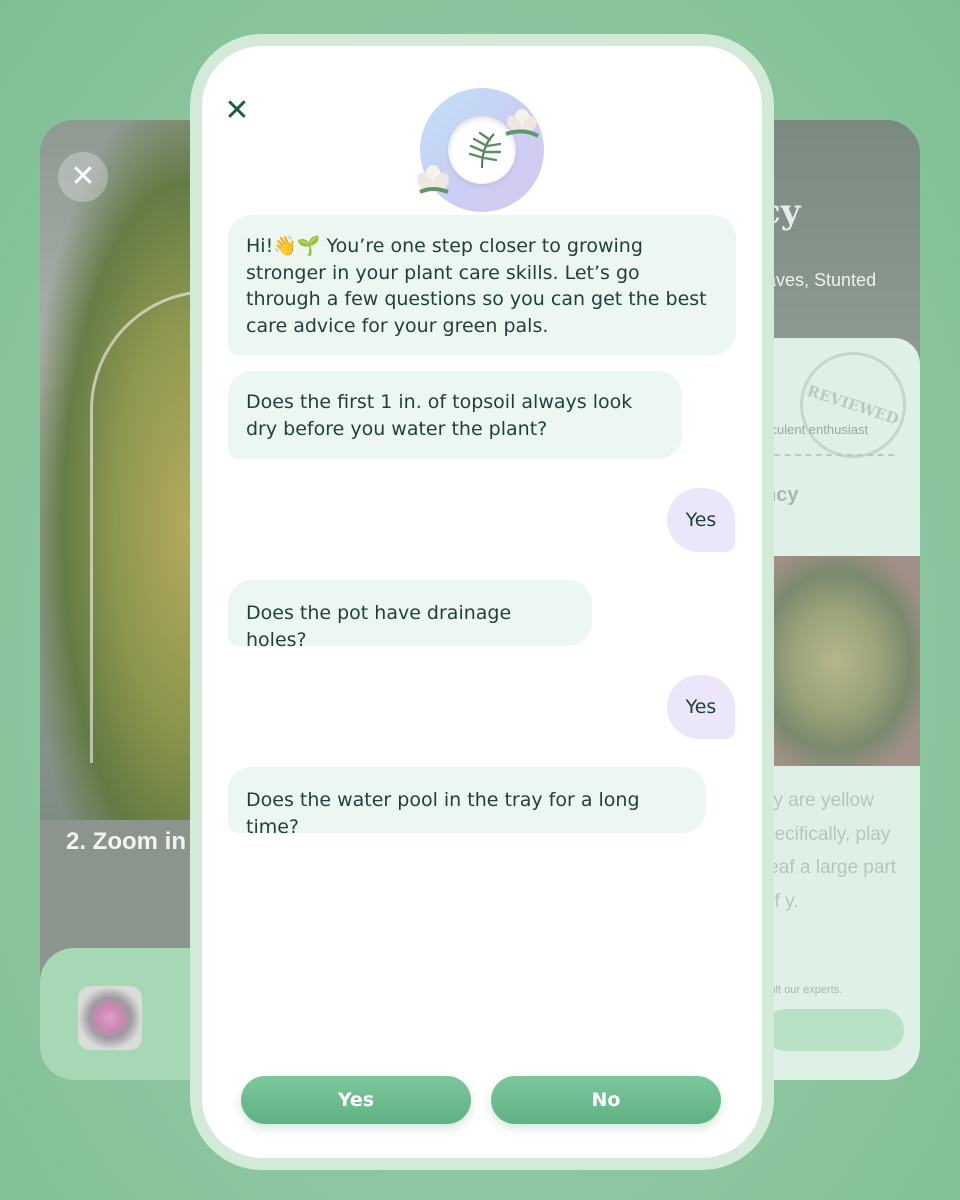  What do you see at coordinates (356, 1100) in the screenshot?
I see `yes-button: Yes` at bounding box center [356, 1100].